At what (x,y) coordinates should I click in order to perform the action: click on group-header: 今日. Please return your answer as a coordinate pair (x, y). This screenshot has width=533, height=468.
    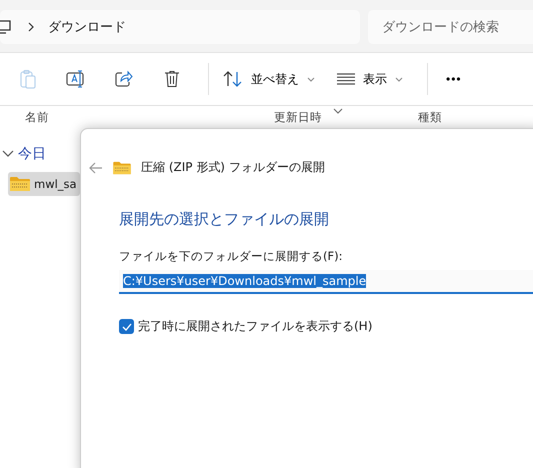
    Looking at the image, I should click on (31, 154).